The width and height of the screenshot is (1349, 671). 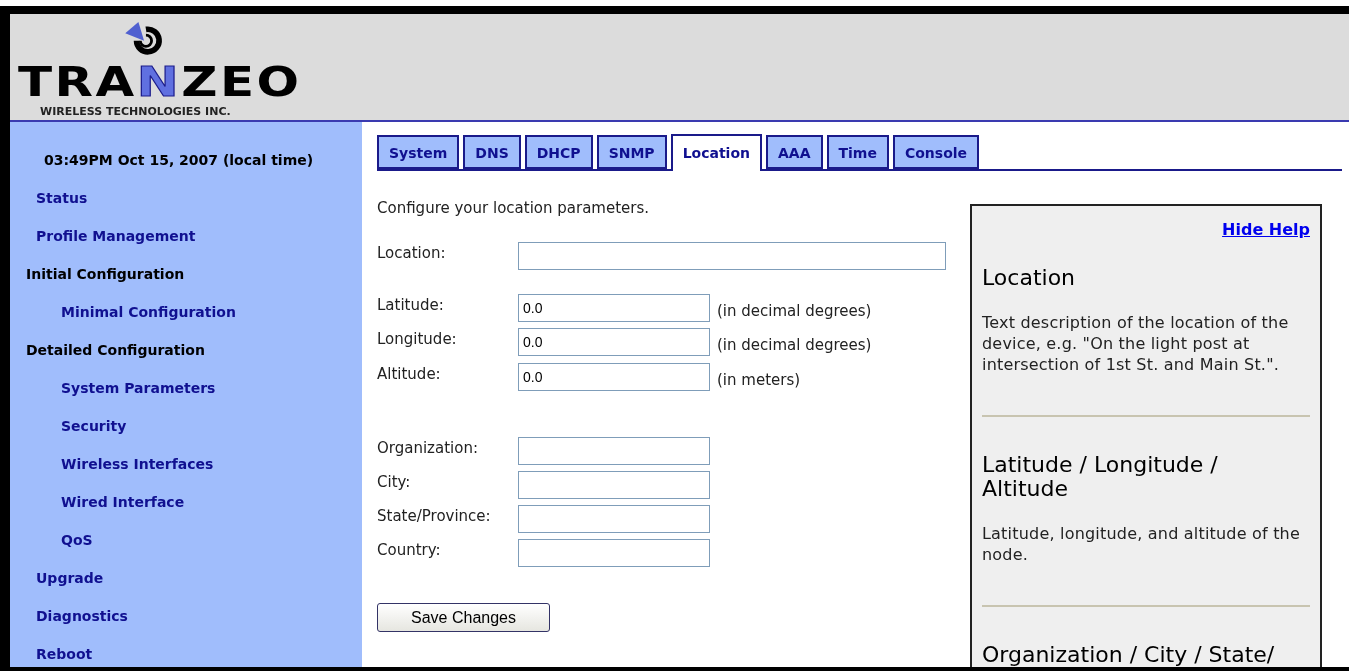 What do you see at coordinates (418, 152) in the screenshot?
I see `tab: System` at bounding box center [418, 152].